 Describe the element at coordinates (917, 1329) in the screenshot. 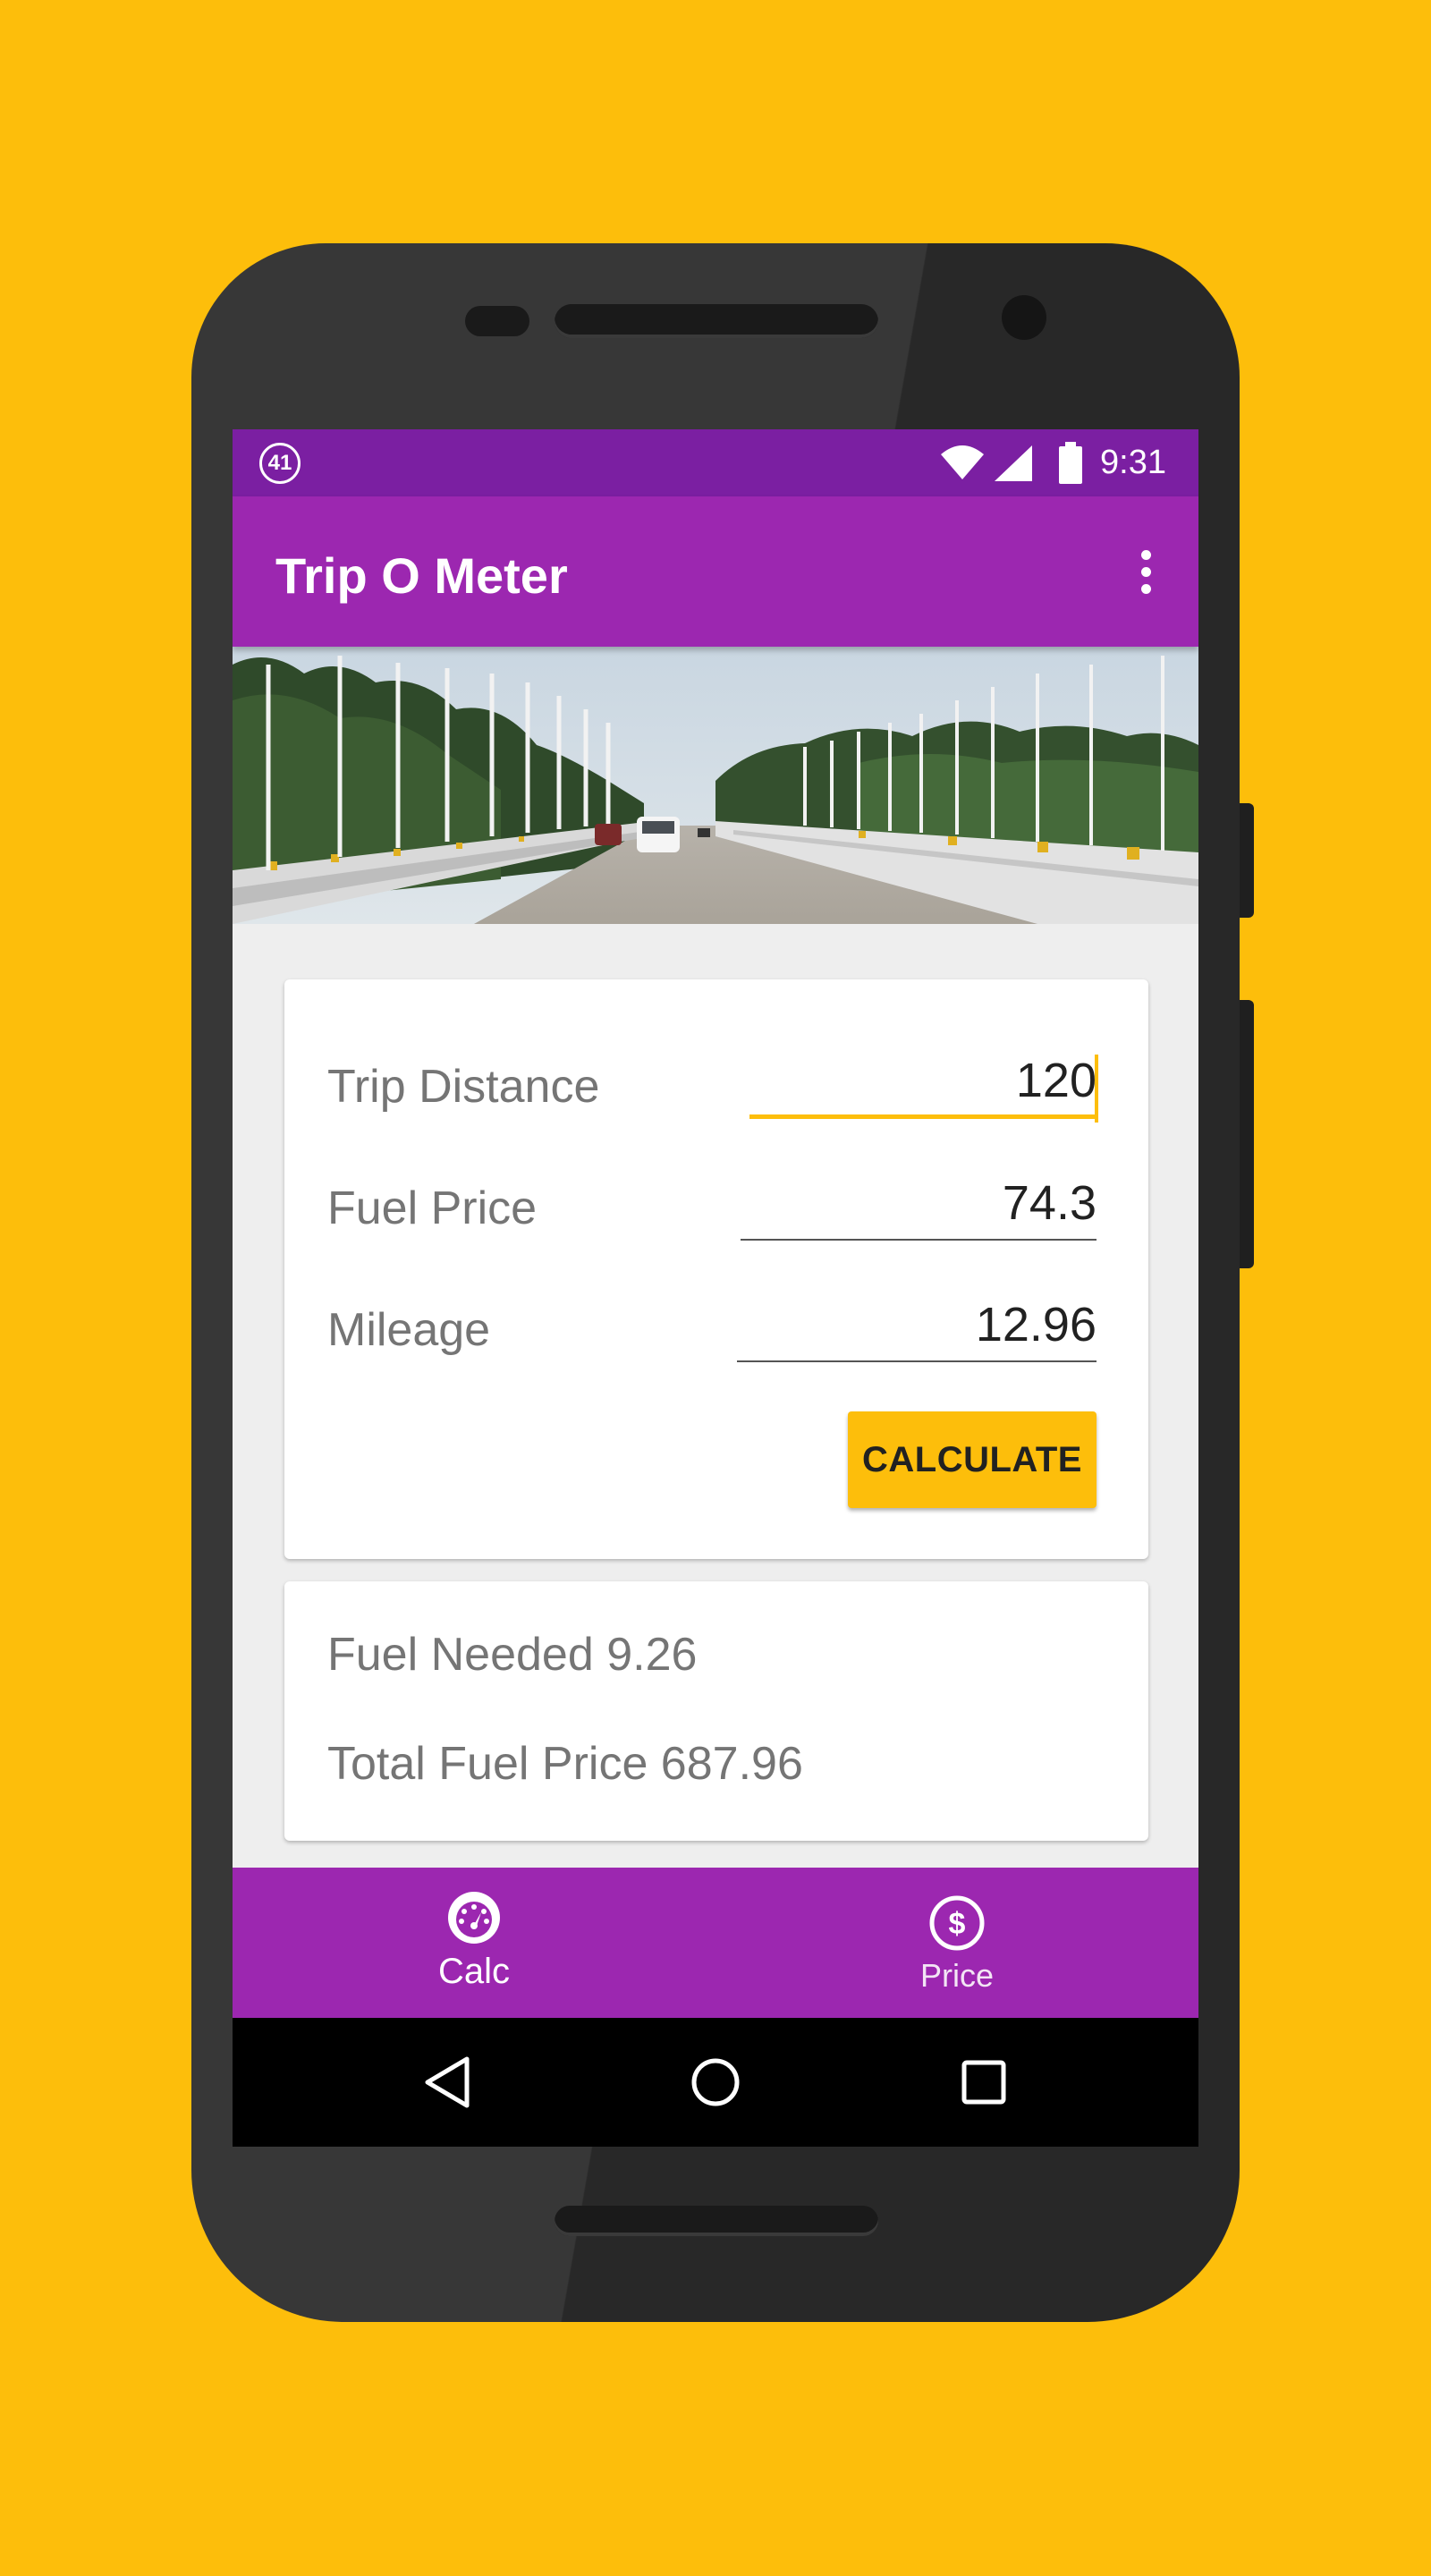

I see `mileage-field` at that location.